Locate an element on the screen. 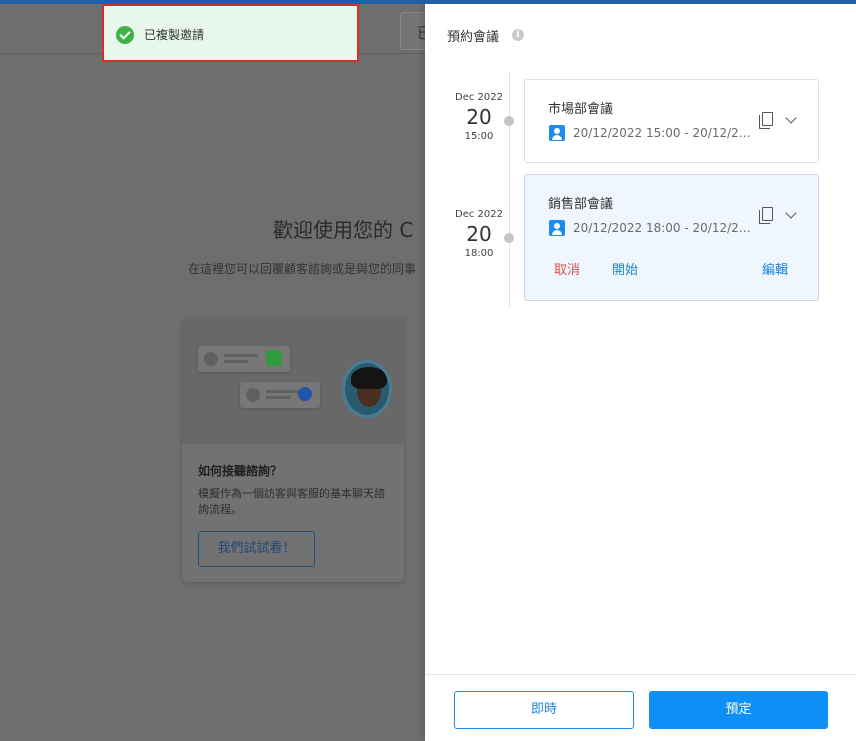 The image size is (856, 741). meeting-actions: 取消 開始 編輯 is located at coordinates (672, 269).